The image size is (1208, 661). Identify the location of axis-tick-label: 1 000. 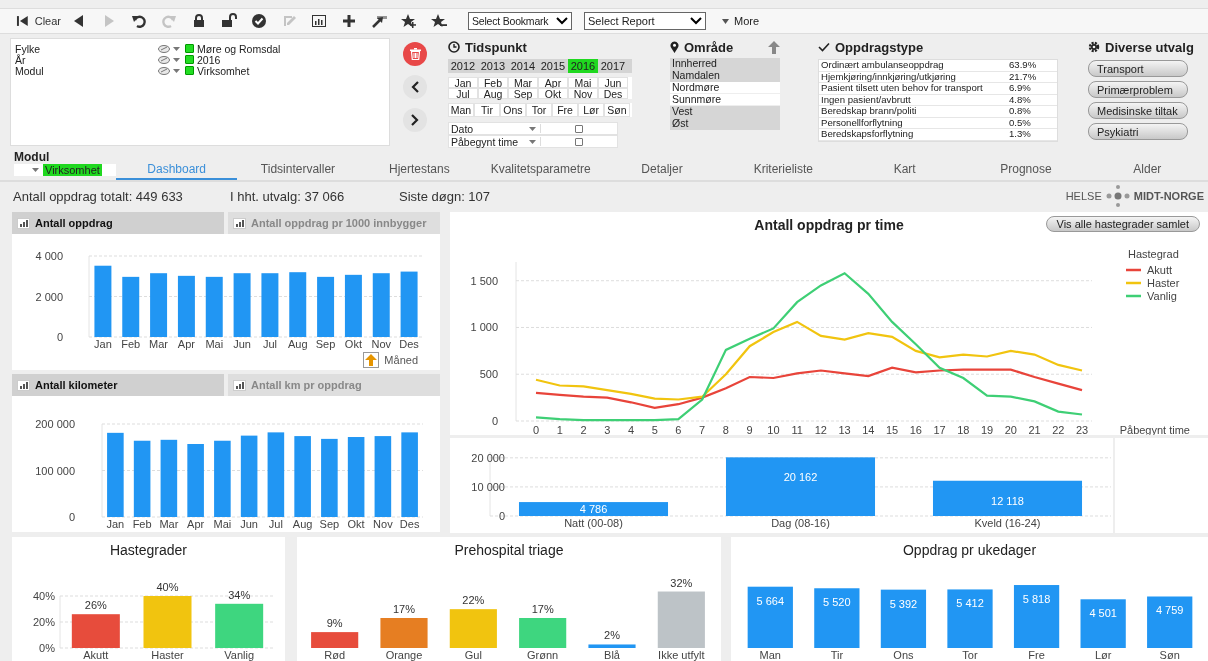
(484, 327).